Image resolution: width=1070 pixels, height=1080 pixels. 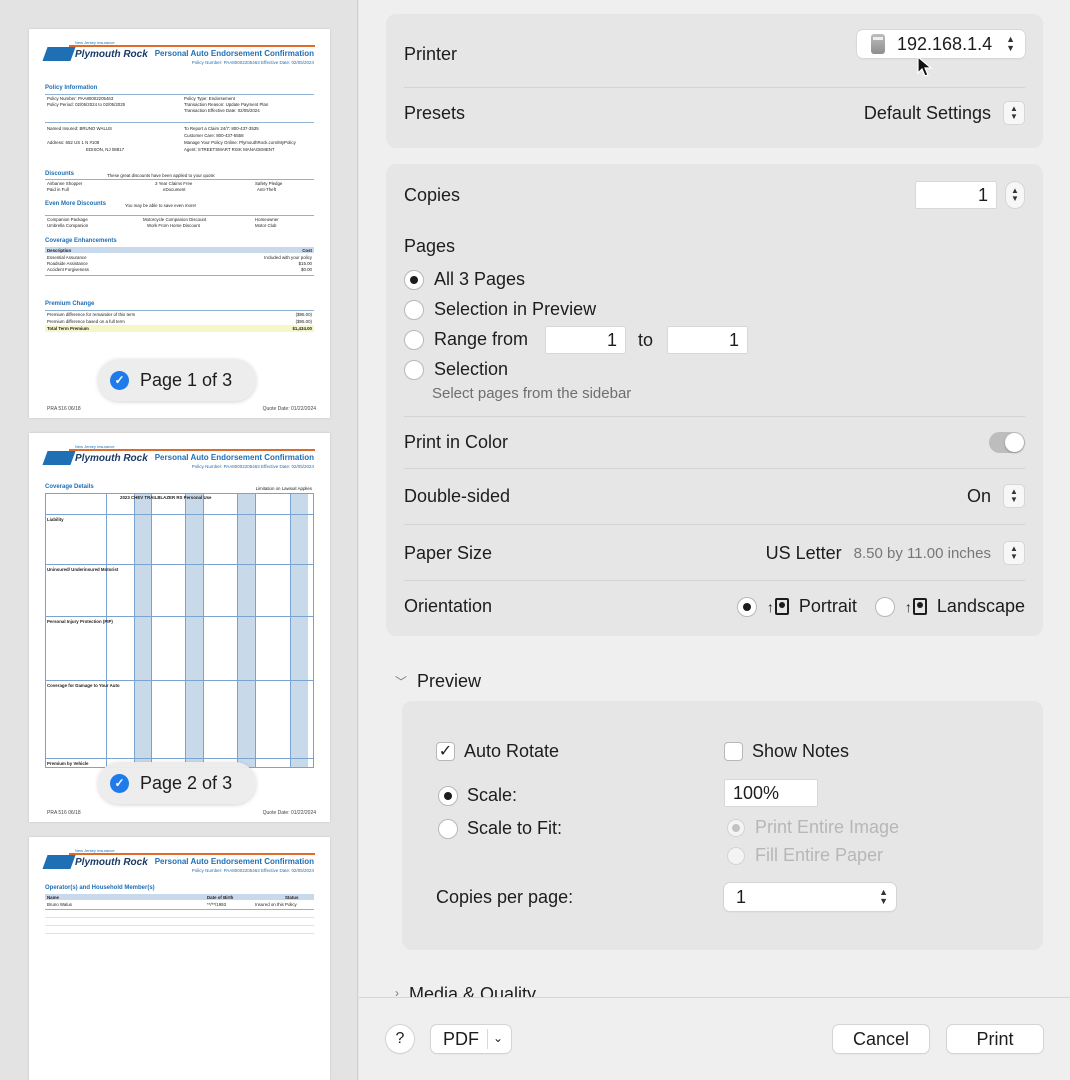 What do you see at coordinates (471, 1039) in the screenshot?
I see `pdf-menu-button: PDF ⌄` at bounding box center [471, 1039].